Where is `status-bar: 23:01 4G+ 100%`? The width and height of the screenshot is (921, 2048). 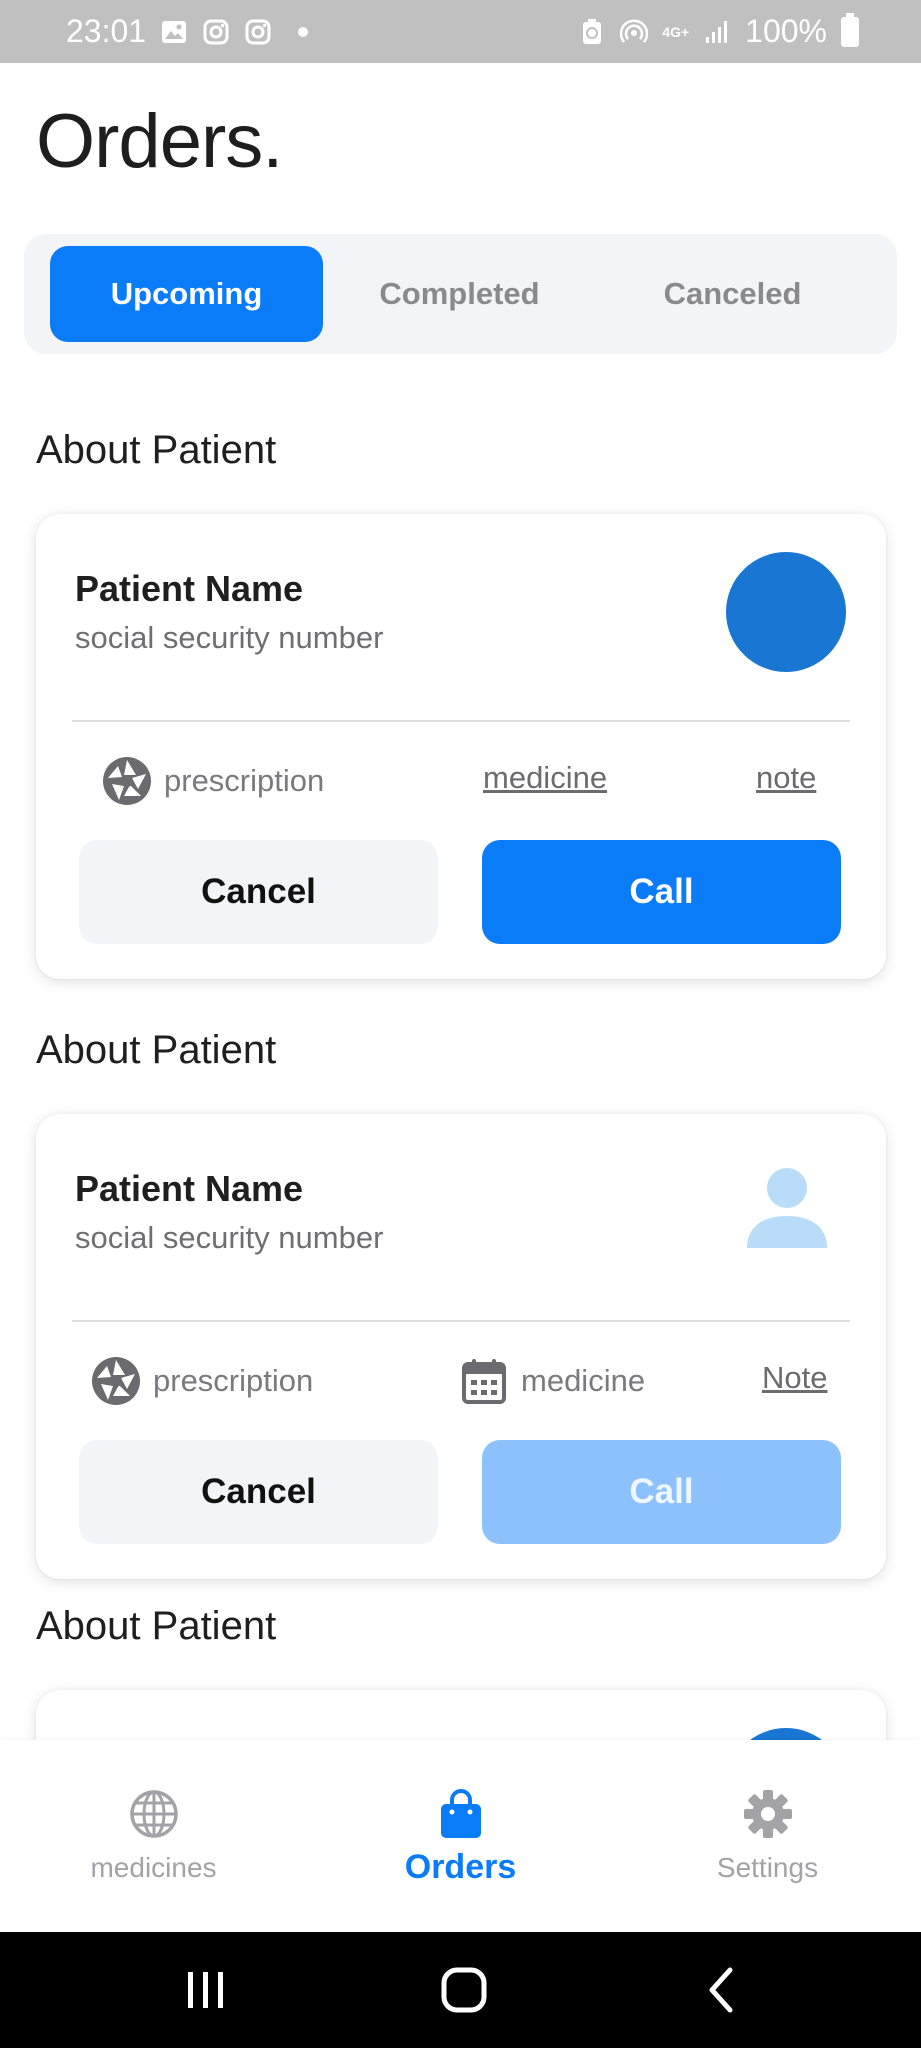 status-bar: 23:01 4G+ 100% is located at coordinates (460, 31).